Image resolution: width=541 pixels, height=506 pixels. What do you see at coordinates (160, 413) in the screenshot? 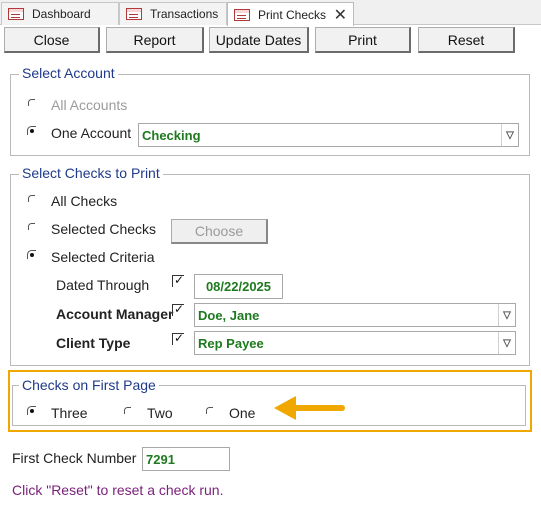
I see `two-label: Two` at bounding box center [160, 413].